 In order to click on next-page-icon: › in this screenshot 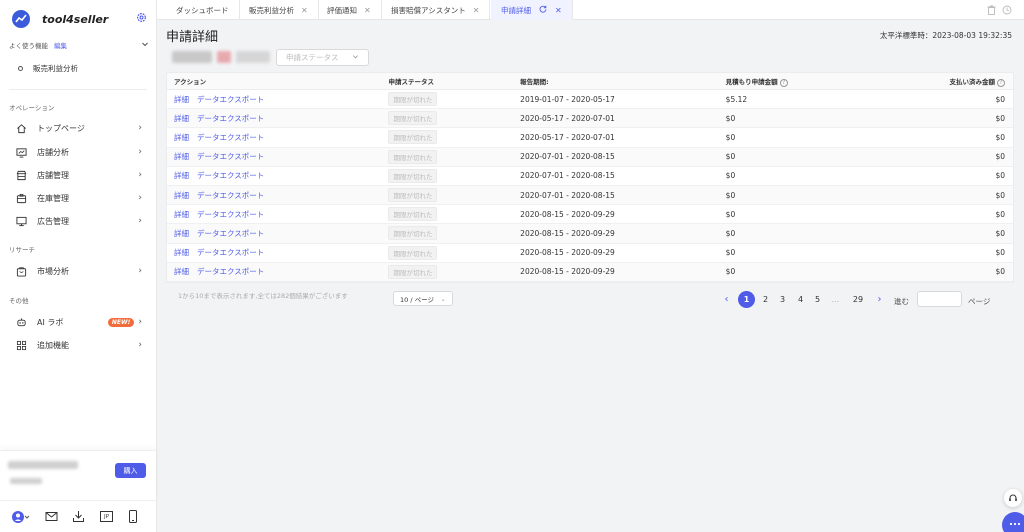, I will do `click(879, 299)`.